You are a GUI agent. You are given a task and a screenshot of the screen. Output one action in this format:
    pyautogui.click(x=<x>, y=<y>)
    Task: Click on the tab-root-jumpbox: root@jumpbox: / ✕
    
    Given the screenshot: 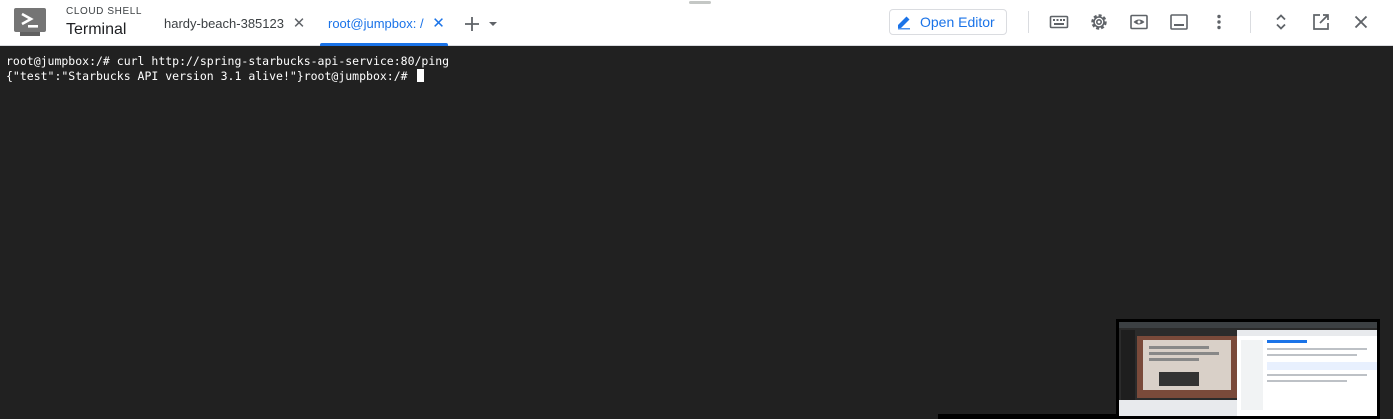 What is the action you would take?
    pyautogui.click(x=387, y=23)
    